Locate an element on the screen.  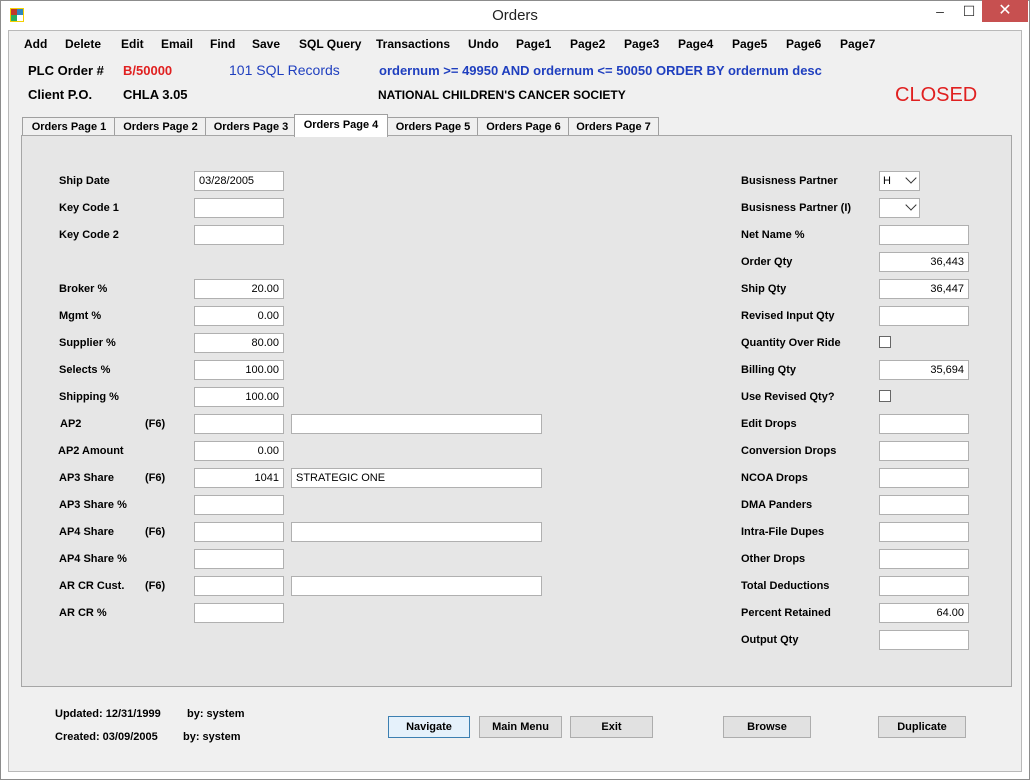
tab-orders-page-5: Orders Page 5 is located at coordinates (433, 126).